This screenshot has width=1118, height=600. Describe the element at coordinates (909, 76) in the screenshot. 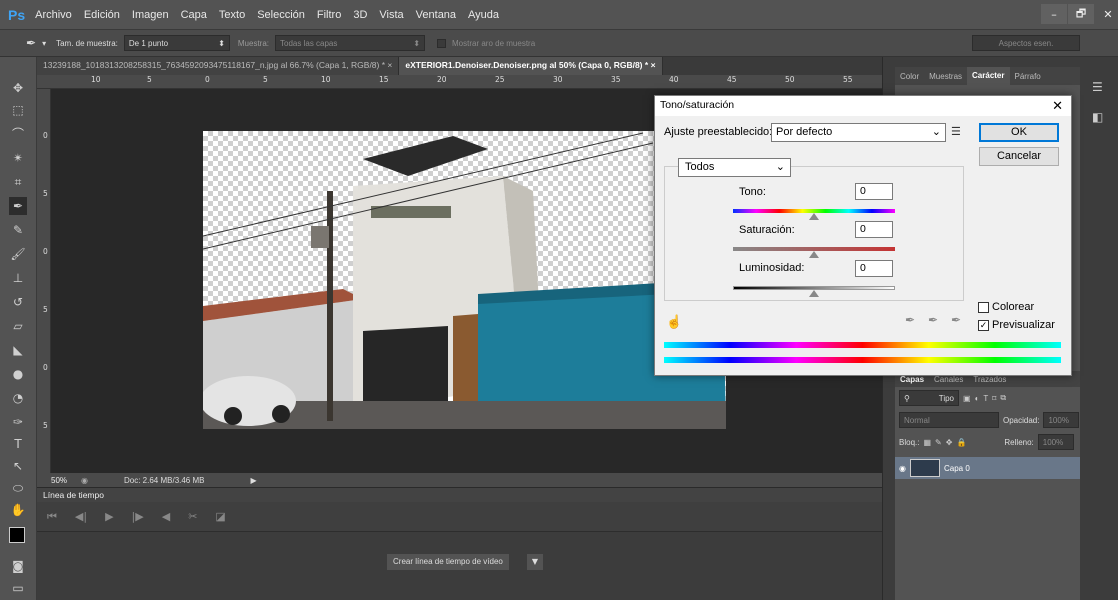

I see `tab-color: Color` at that location.